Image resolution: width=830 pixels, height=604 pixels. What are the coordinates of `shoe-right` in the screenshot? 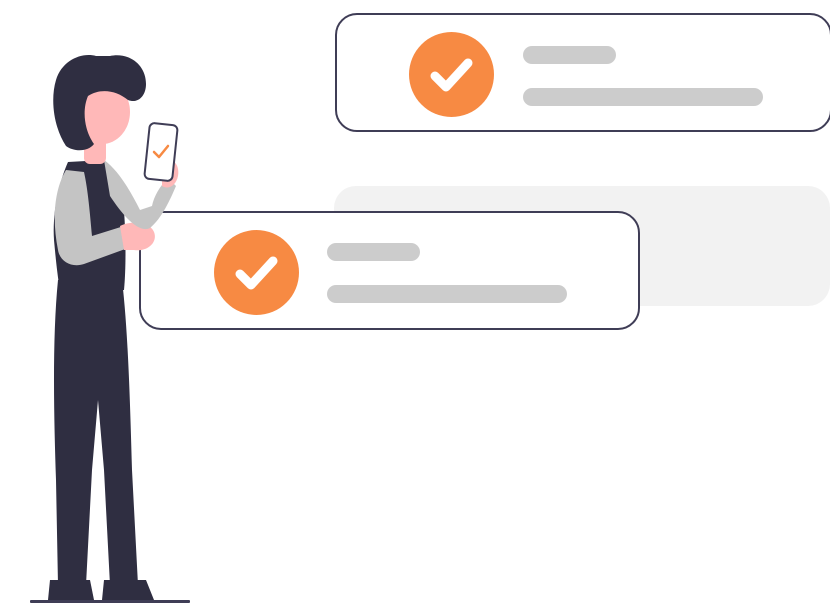 It's located at (128, 590).